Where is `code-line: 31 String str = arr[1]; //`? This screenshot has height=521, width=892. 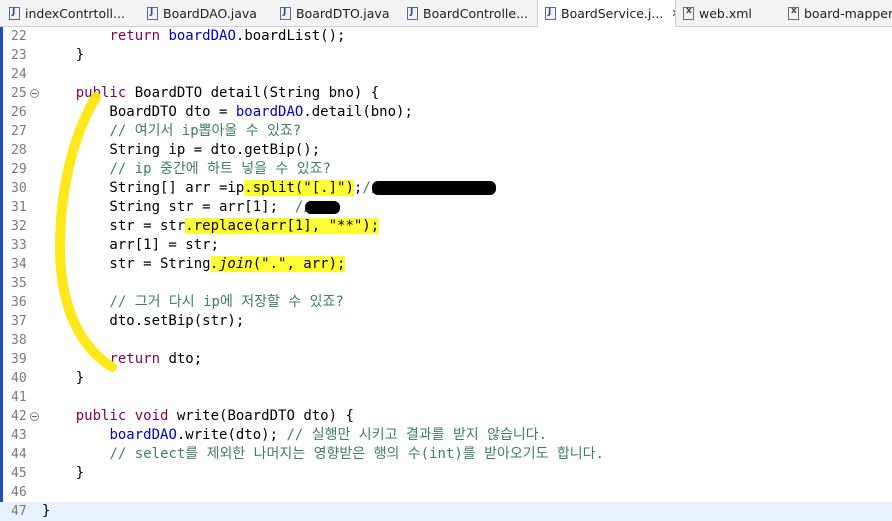
code-line: 31 String str = arr[1]; // is located at coordinates (446, 207).